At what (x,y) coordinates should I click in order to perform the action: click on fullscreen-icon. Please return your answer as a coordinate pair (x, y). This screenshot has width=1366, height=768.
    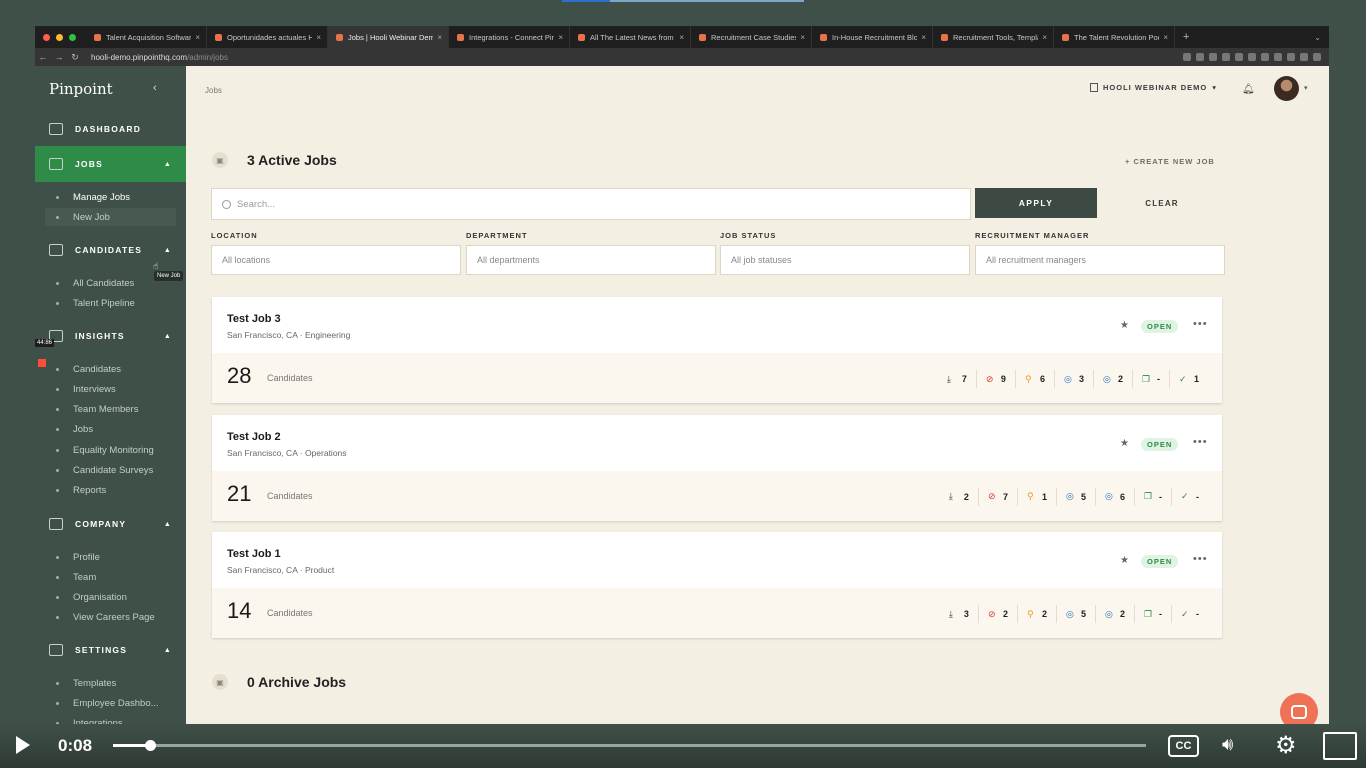
    Looking at the image, I should click on (1340, 746).